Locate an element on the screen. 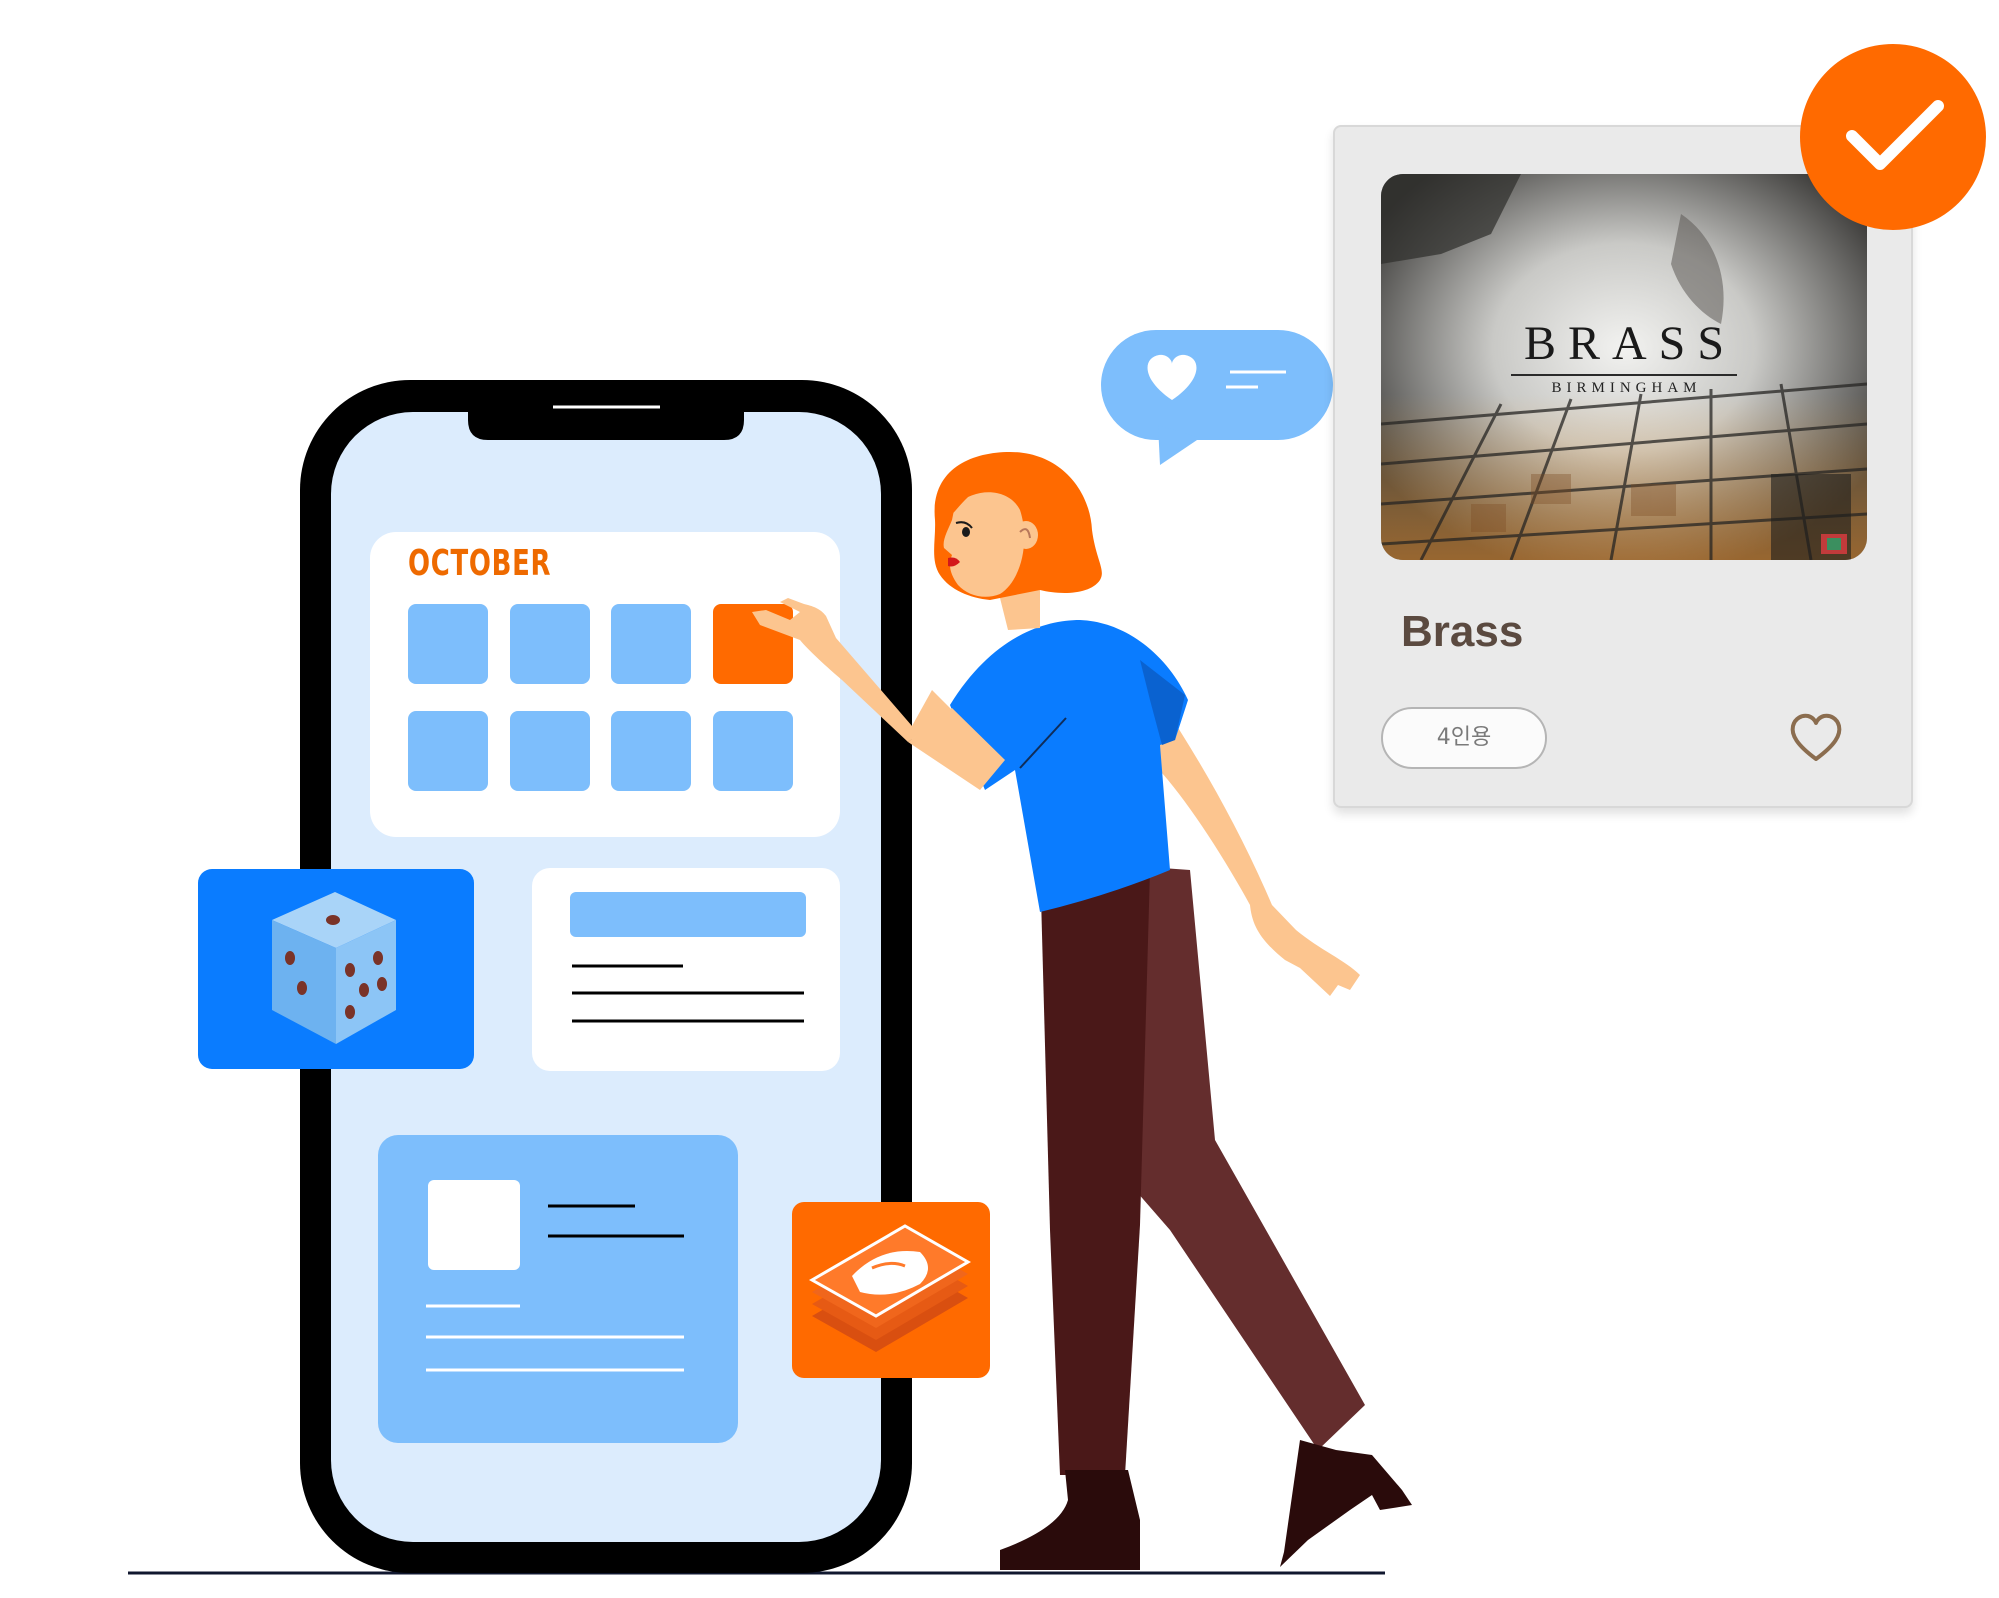 This screenshot has width=1999, height=1598. heart-outline-icon is located at coordinates (1816, 737).